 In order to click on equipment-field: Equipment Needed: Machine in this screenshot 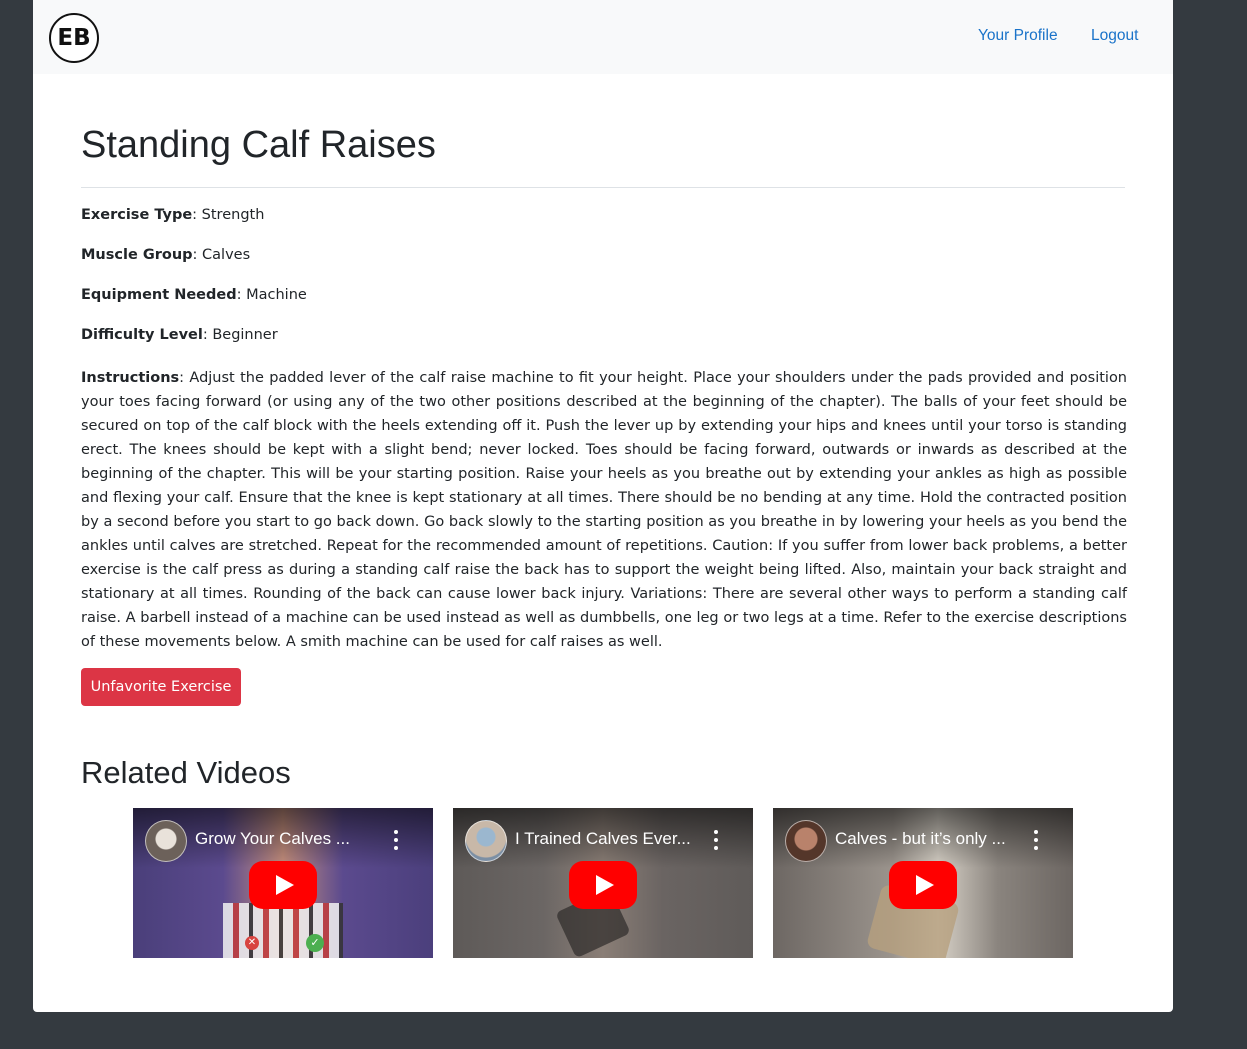, I will do `click(194, 295)`.